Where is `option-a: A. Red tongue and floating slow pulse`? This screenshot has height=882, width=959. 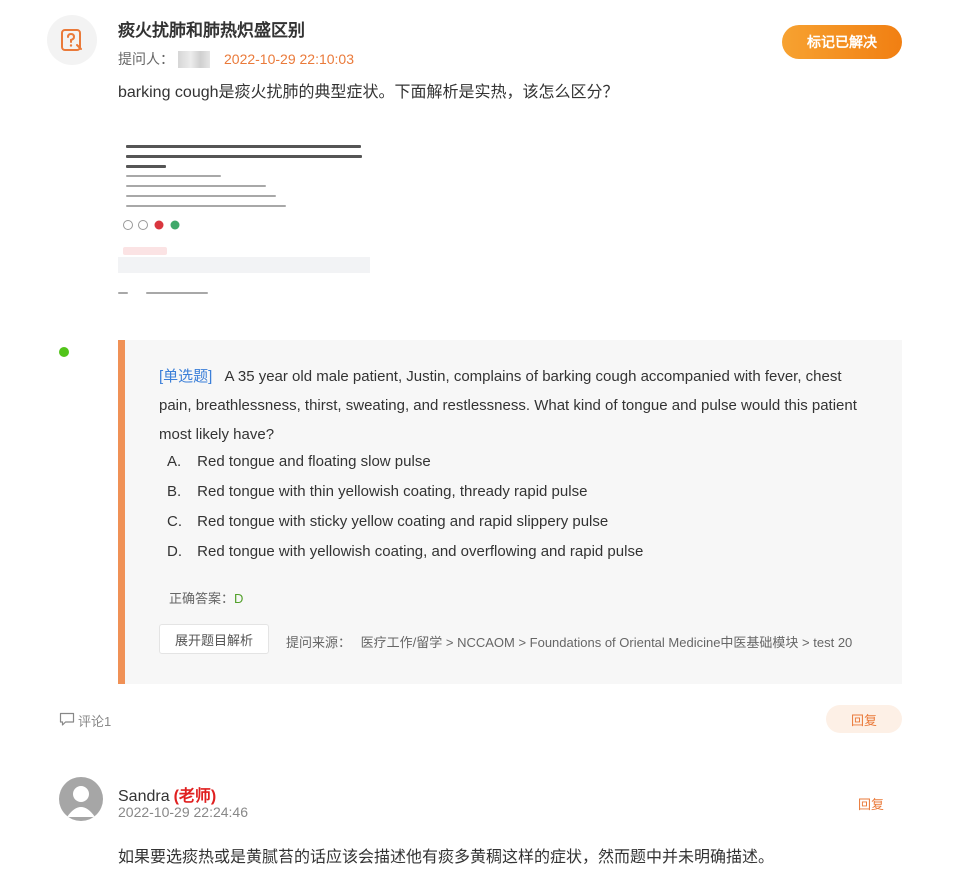
option-a: A. Red tongue and floating slow pulse is located at coordinates (299, 461).